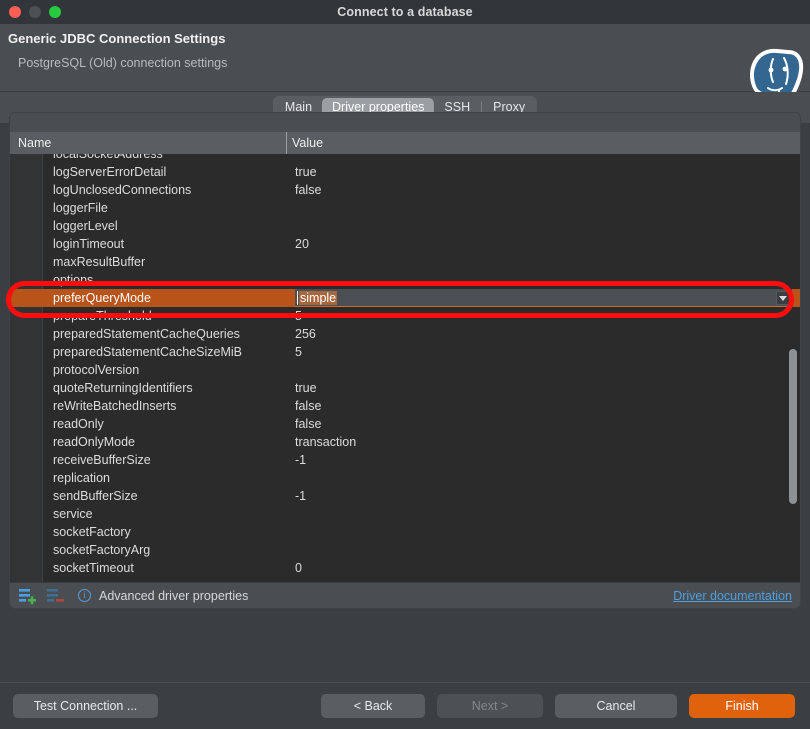 The image size is (810, 729). I want to click on cell-property-name: reWriteBatchedInserts, so click(115, 406).